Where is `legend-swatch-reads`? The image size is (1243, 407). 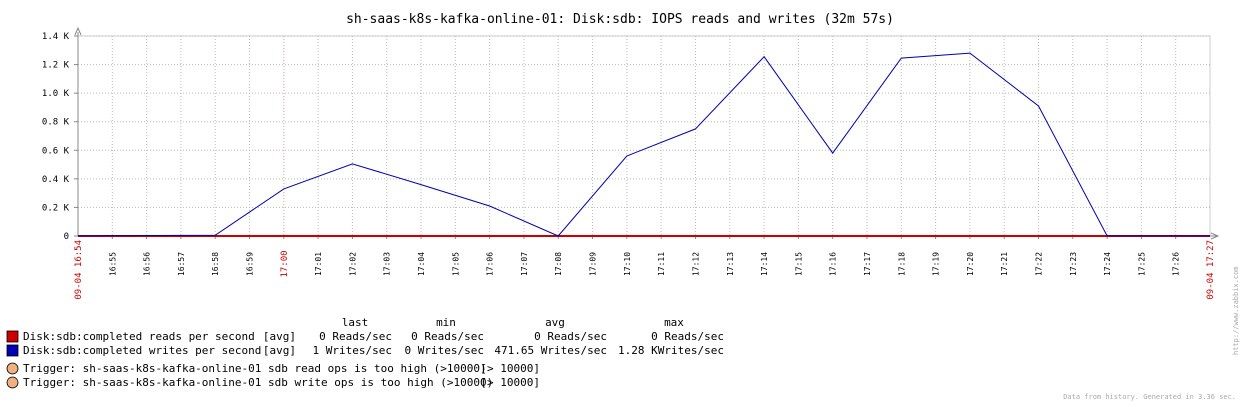
legend-swatch-reads is located at coordinates (12, 336).